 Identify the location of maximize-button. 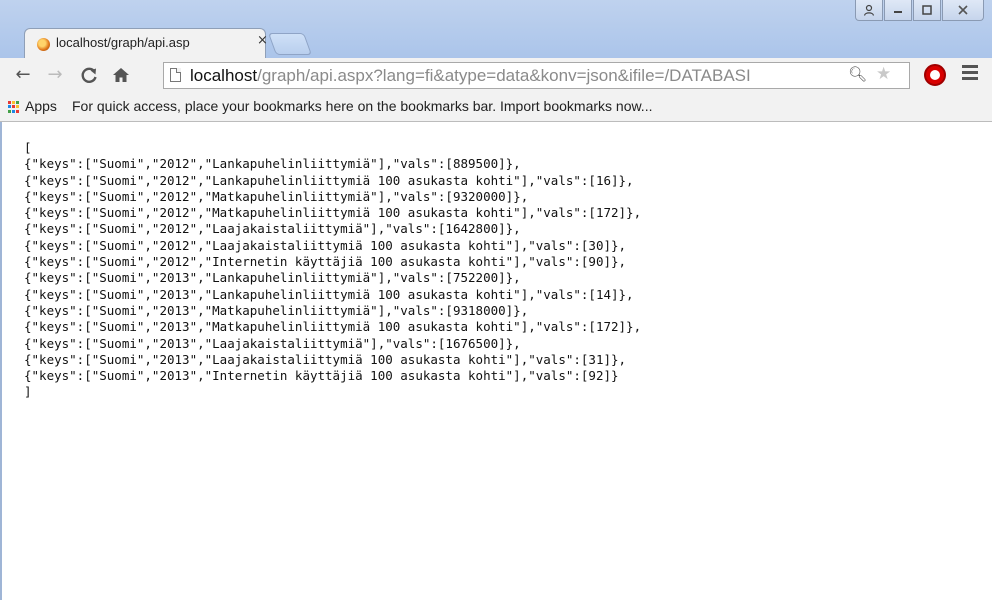
(927, 10).